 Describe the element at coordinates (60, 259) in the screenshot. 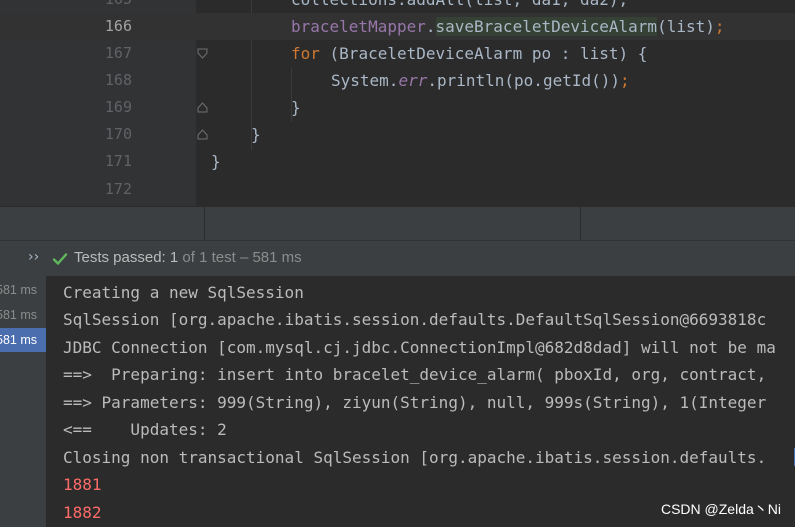

I see `check-icon` at that location.